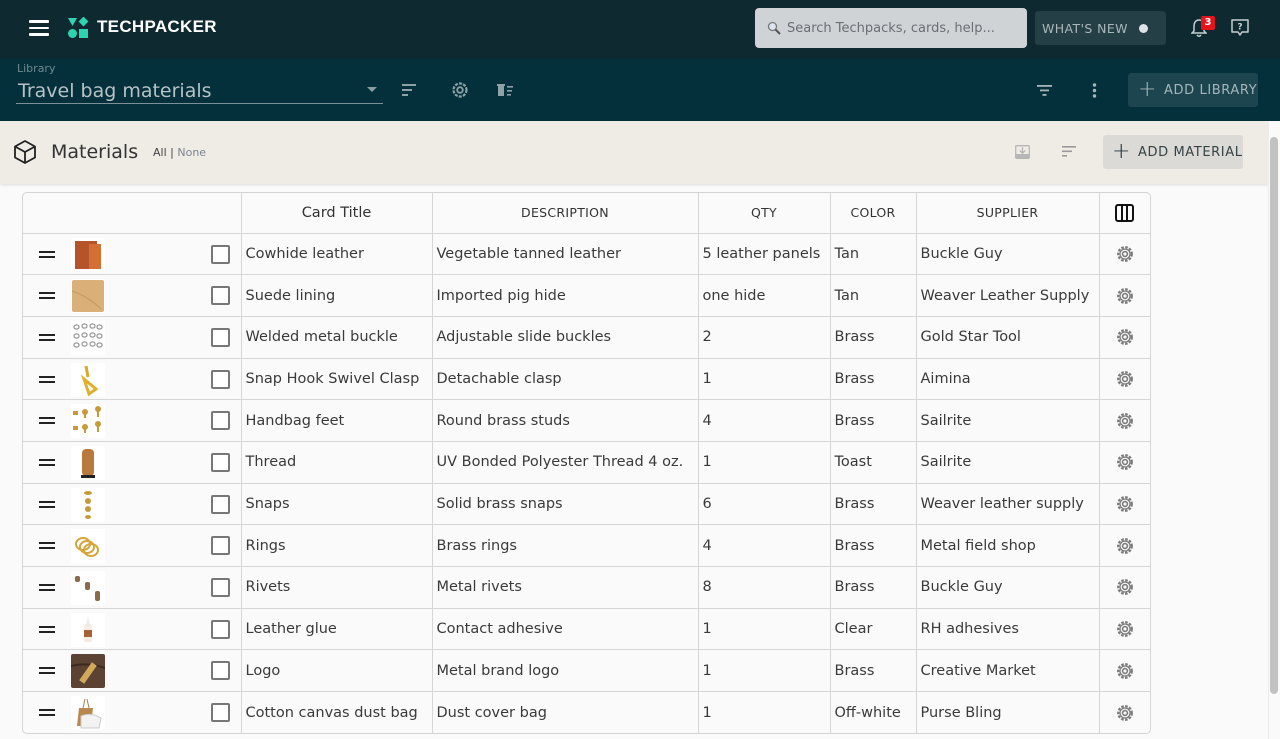 This screenshot has height=739, width=1280. What do you see at coordinates (873, 213) in the screenshot?
I see `column-header-color: COLOR` at bounding box center [873, 213].